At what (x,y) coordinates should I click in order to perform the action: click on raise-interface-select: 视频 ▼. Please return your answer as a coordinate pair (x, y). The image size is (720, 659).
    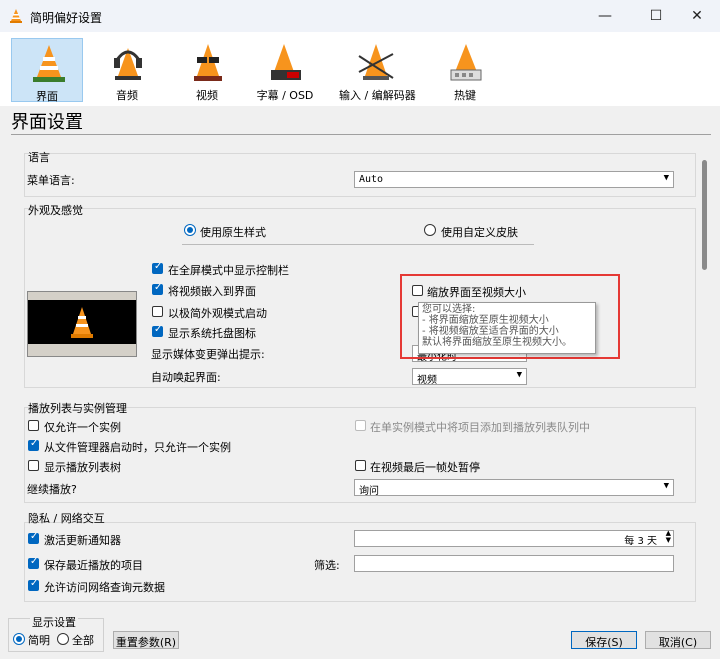
    Looking at the image, I should click on (469, 377).